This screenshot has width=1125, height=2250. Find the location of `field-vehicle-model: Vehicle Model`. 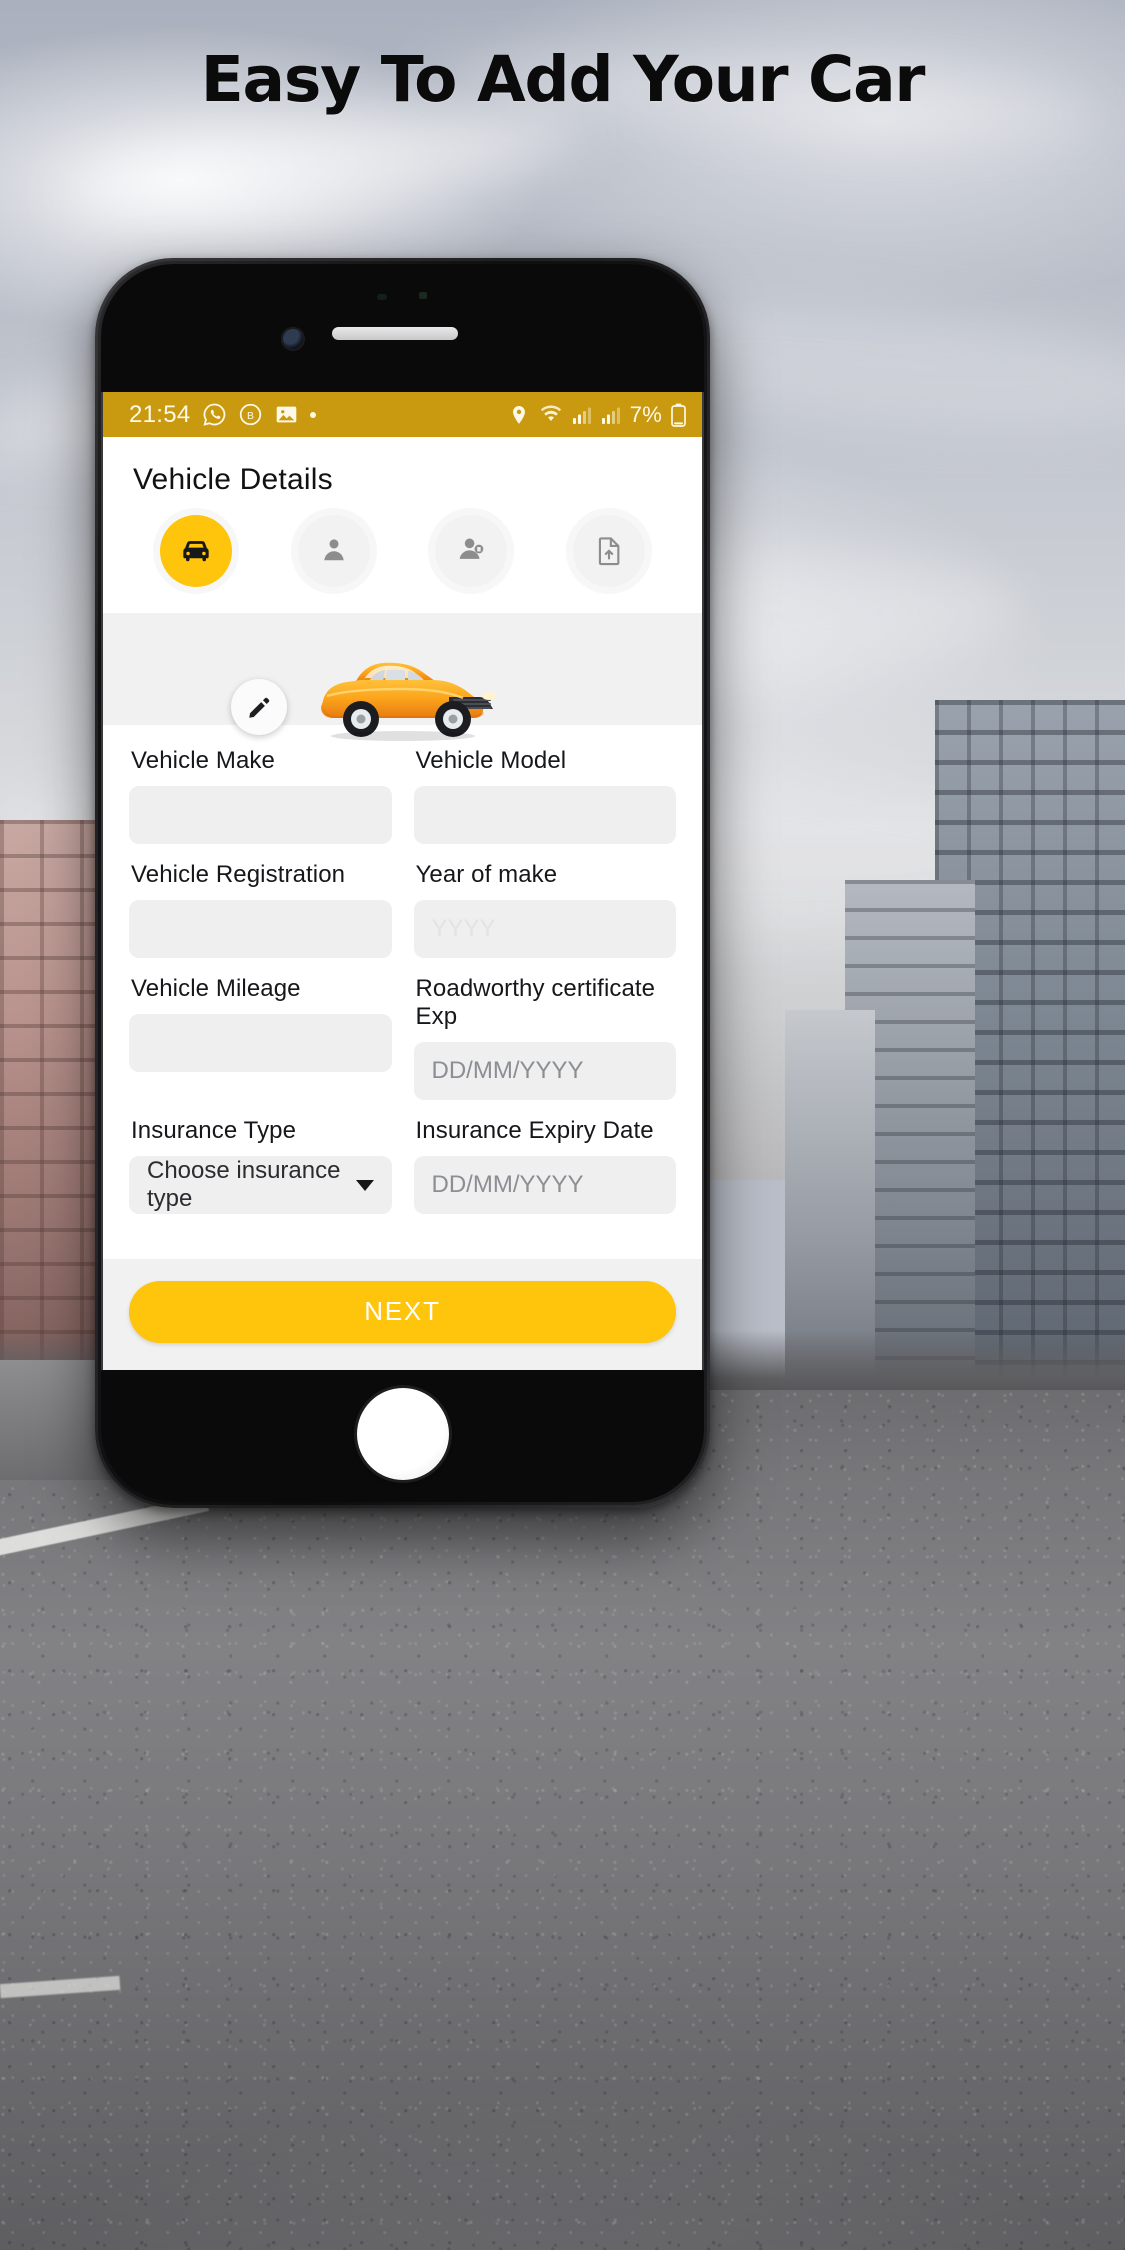

field-vehicle-model: Vehicle Model is located at coordinates (544, 804).